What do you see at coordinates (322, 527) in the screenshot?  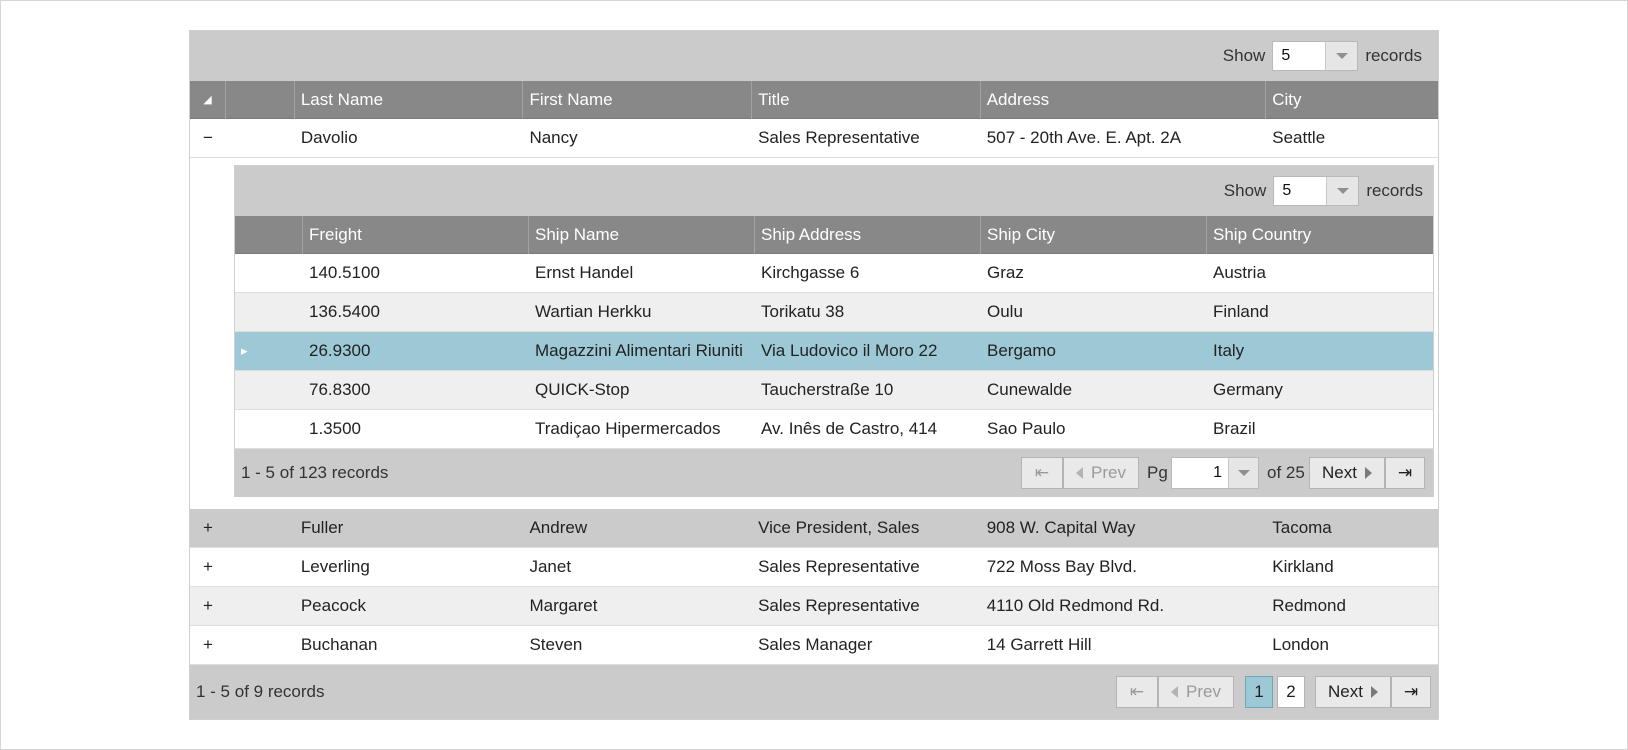 I see `cell-last-name: Fuller` at bounding box center [322, 527].